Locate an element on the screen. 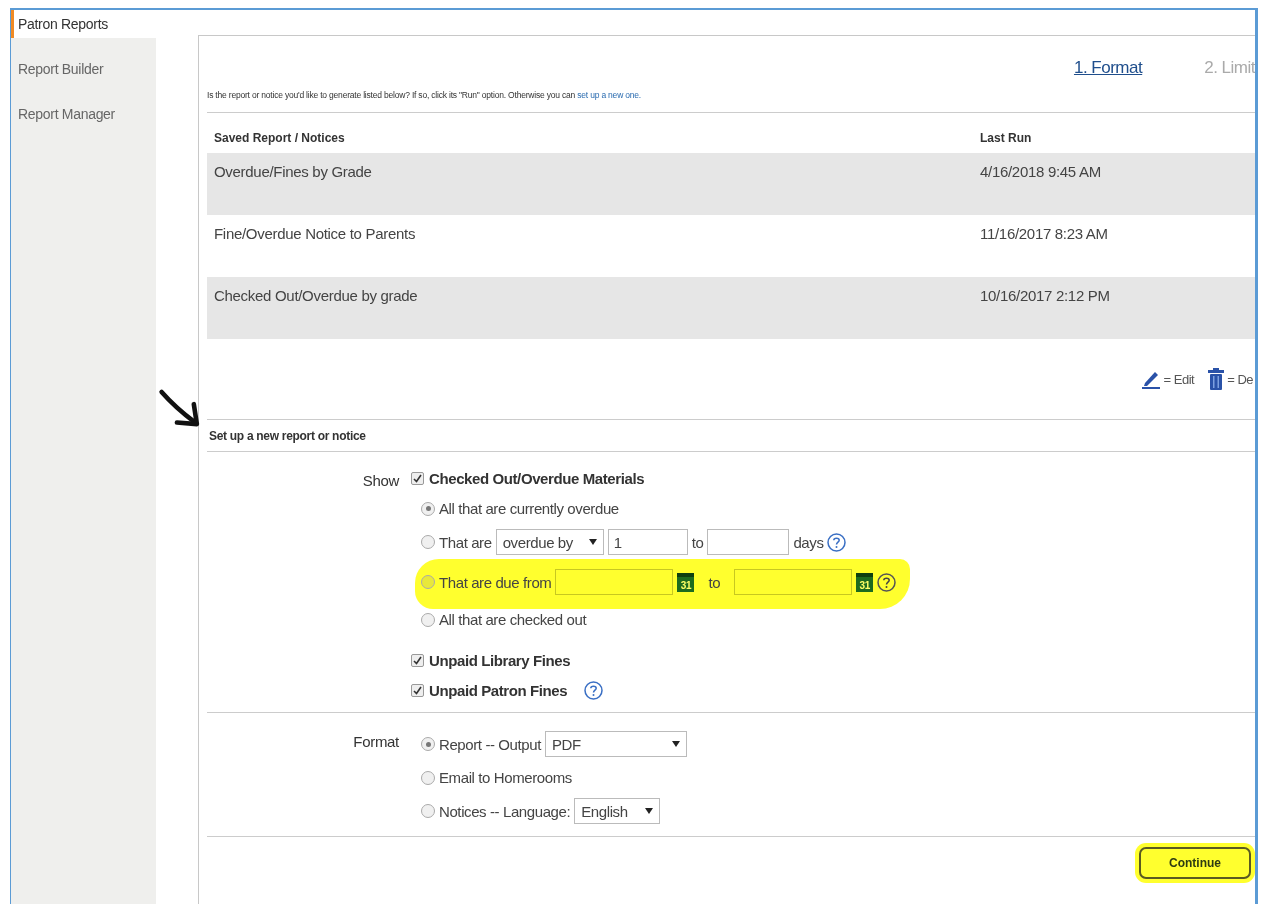 Image resolution: width=1262 pixels, height=904 pixels. option-label: That are due from is located at coordinates (495, 582).